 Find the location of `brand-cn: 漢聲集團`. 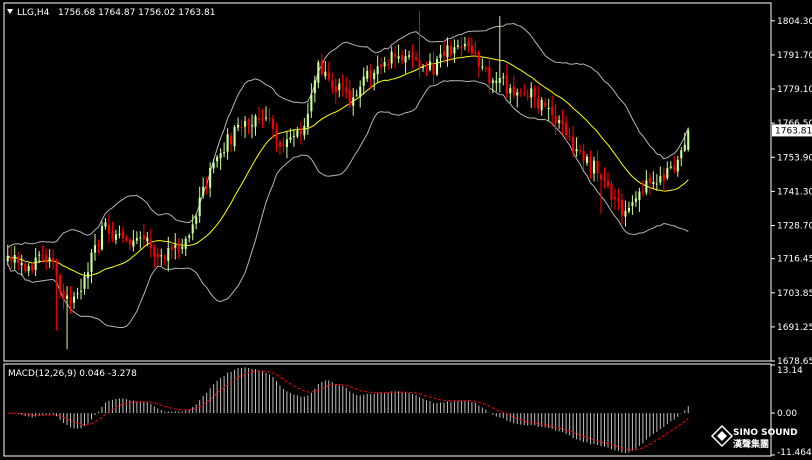

brand-cn: 漢聲集團 is located at coordinates (751, 444).